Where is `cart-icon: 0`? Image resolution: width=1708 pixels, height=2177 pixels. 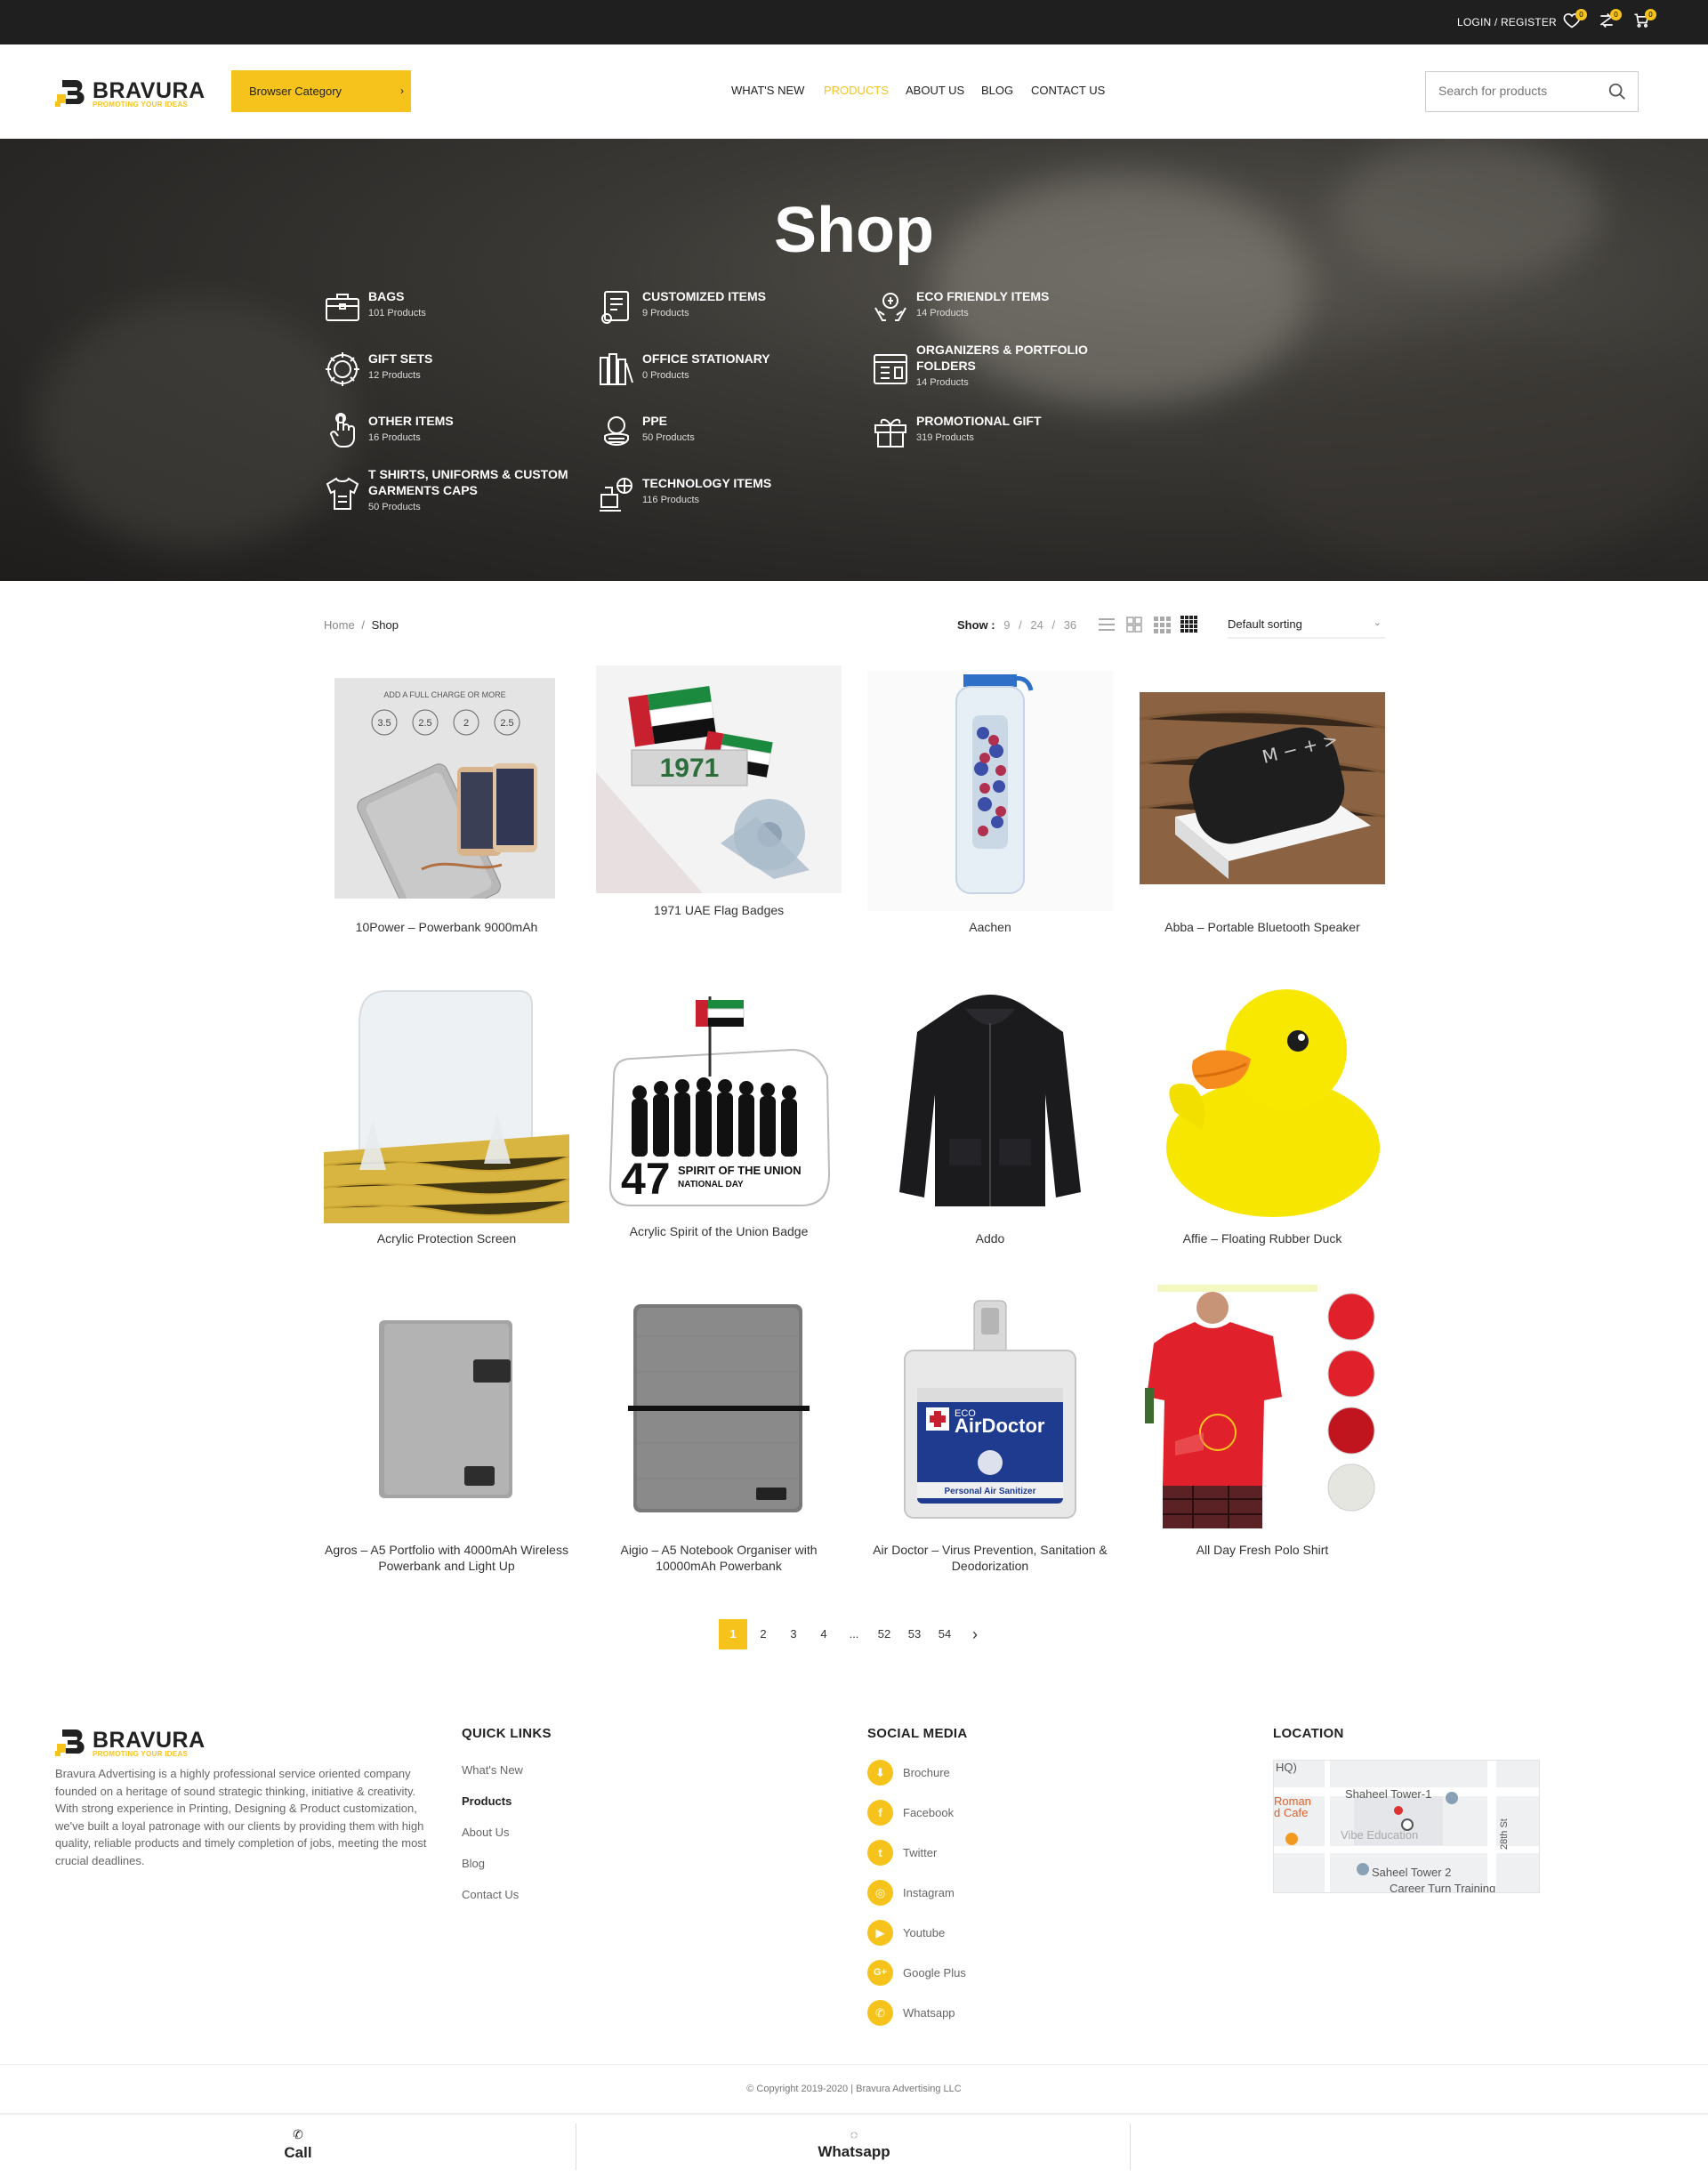
cart-icon: 0 is located at coordinates (1644, 20).